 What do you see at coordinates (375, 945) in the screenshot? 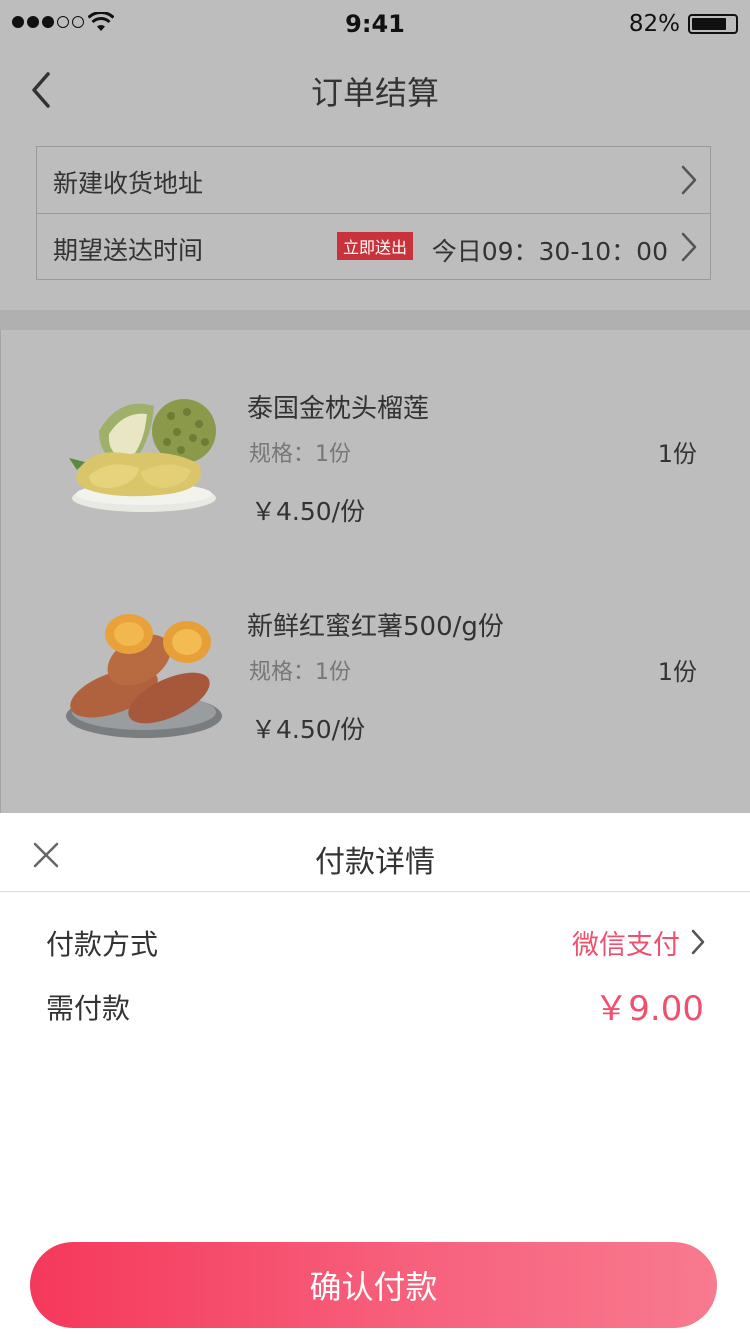
I see `payment-method-row: 付款方式 微信支付` at bounding box center [375, 945].